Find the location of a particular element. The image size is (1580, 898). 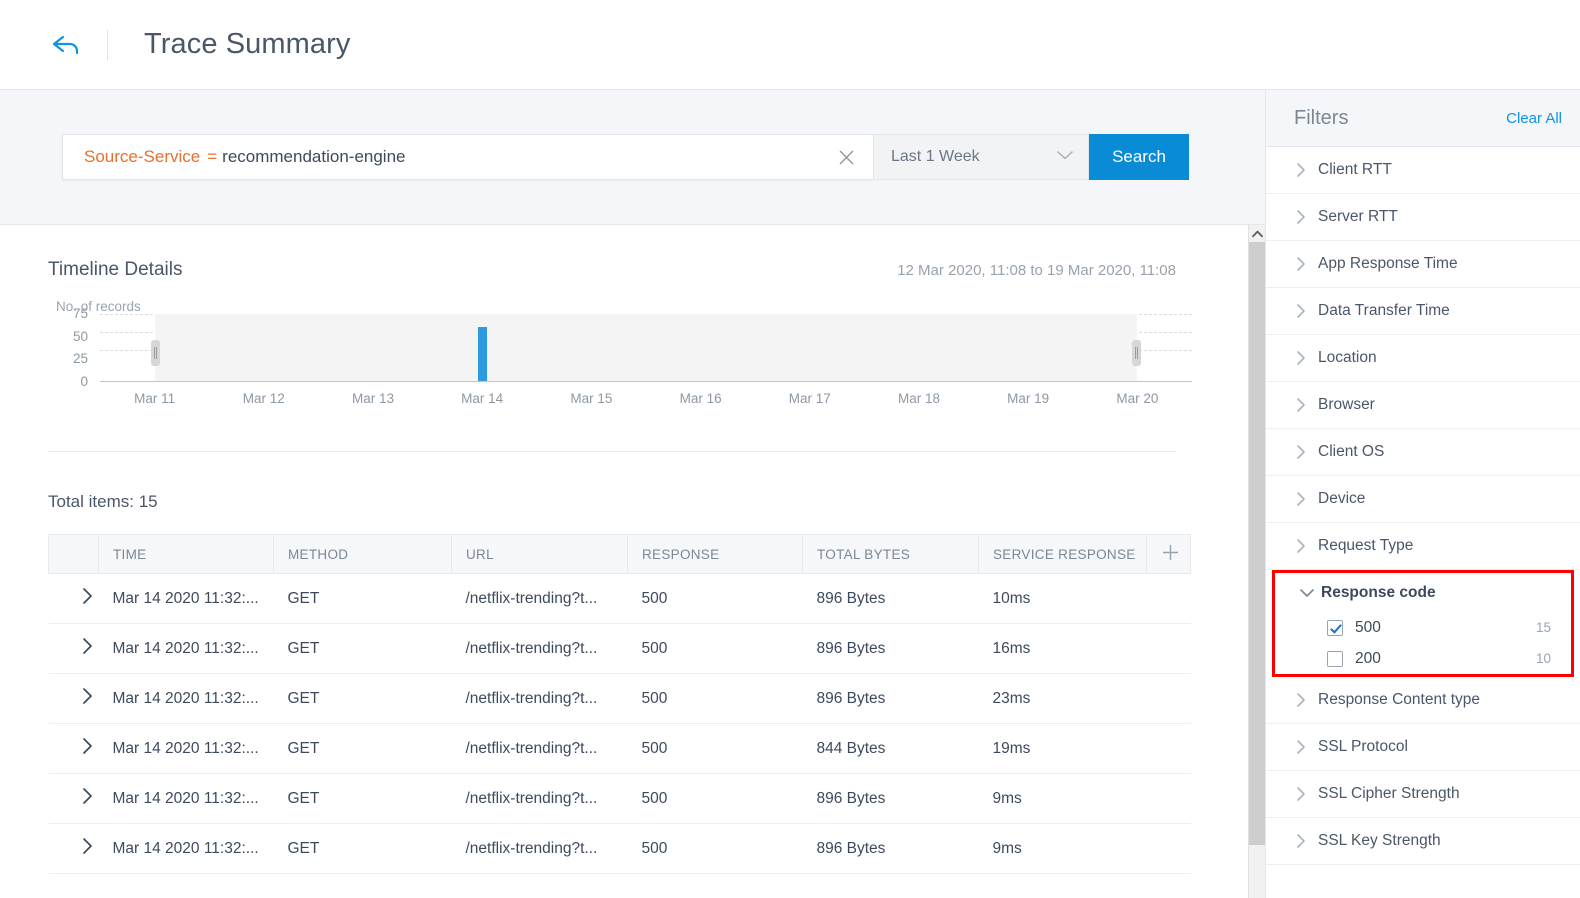

x-axis-tick: Mar 17 is located at coordinates (809, 398).